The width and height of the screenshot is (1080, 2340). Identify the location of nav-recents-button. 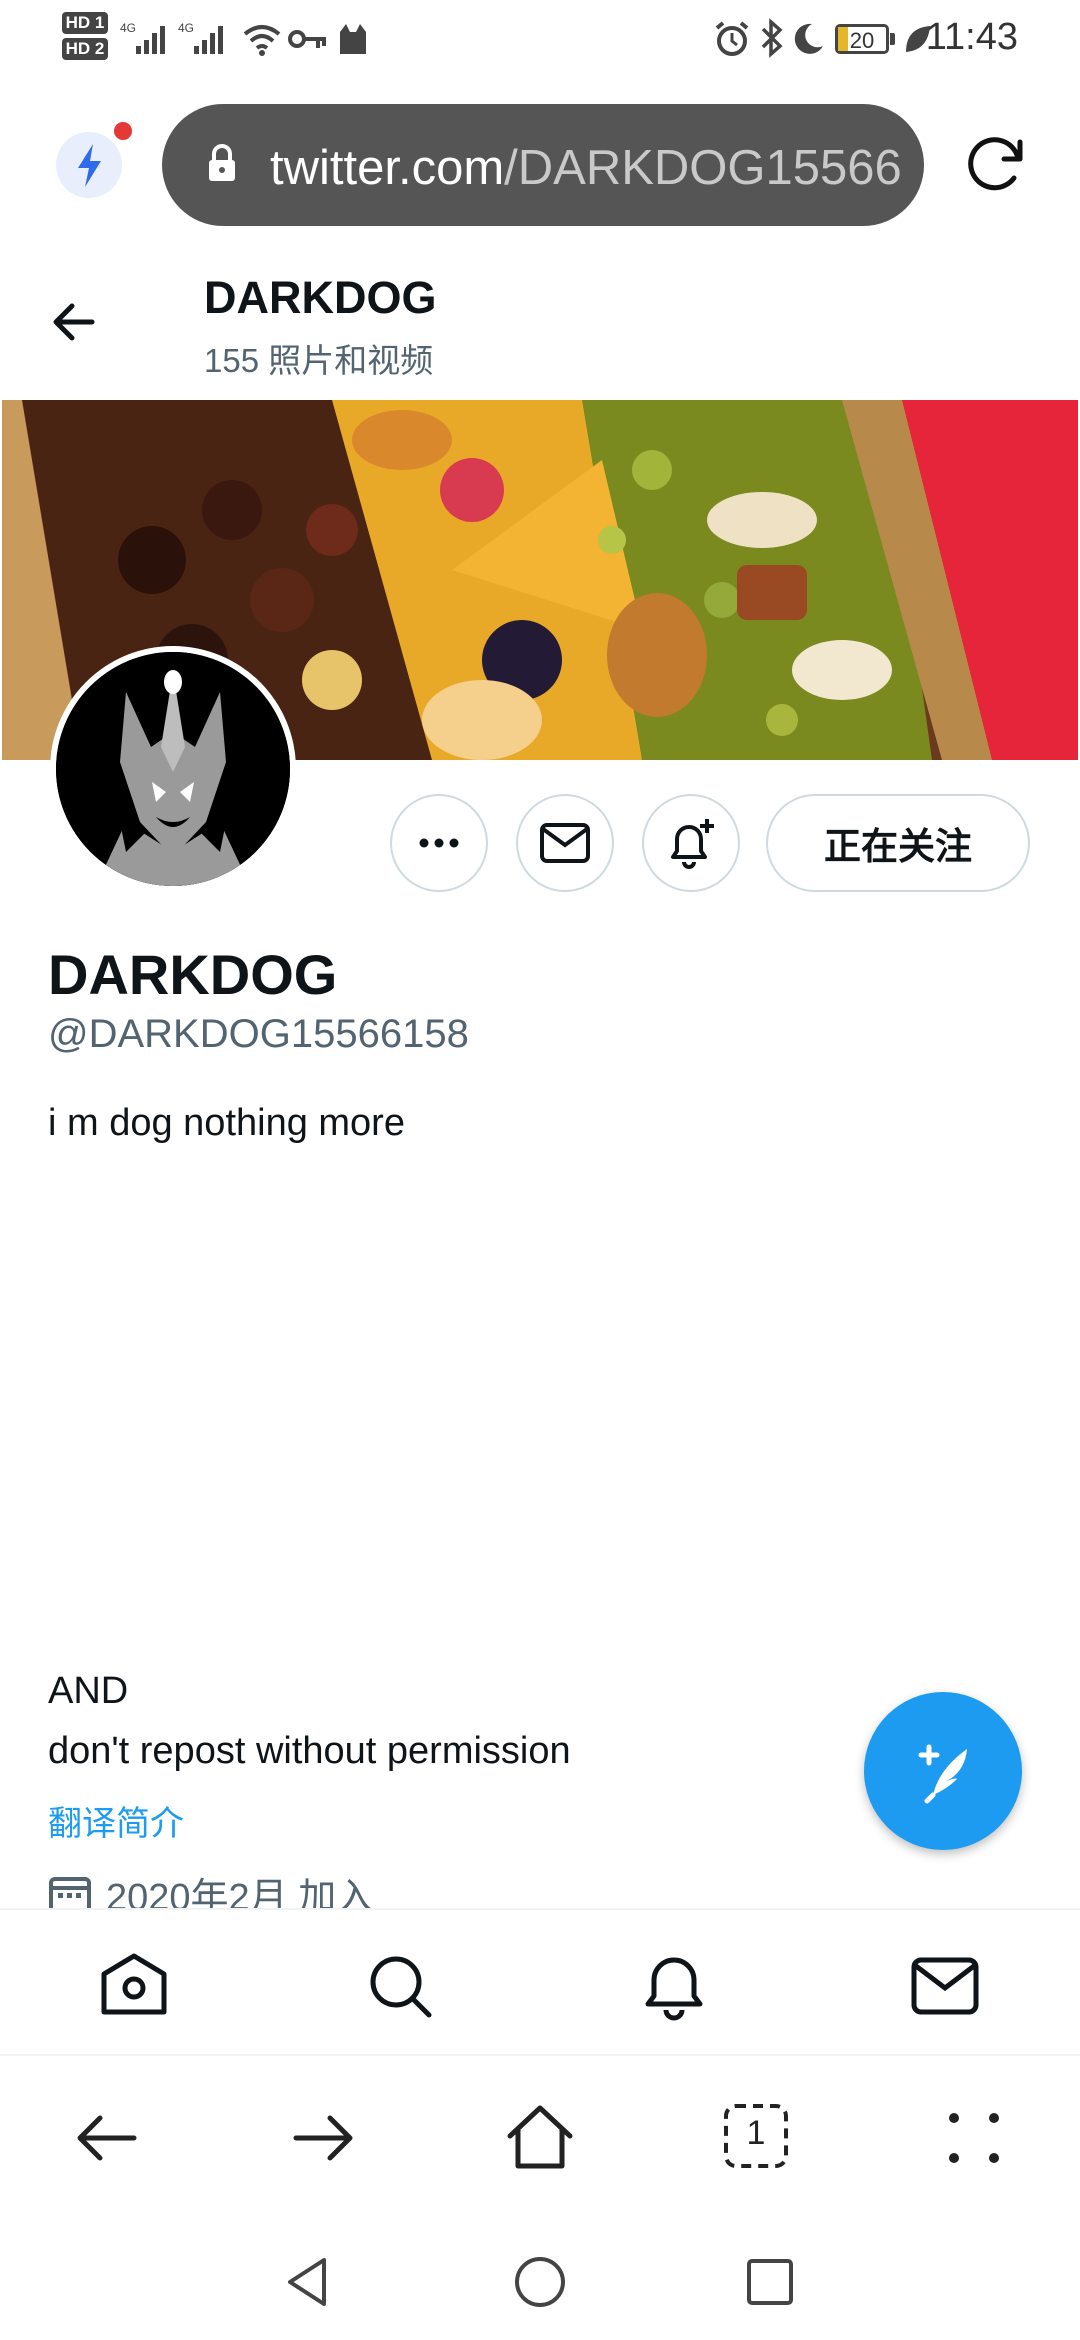
(770, 2284).